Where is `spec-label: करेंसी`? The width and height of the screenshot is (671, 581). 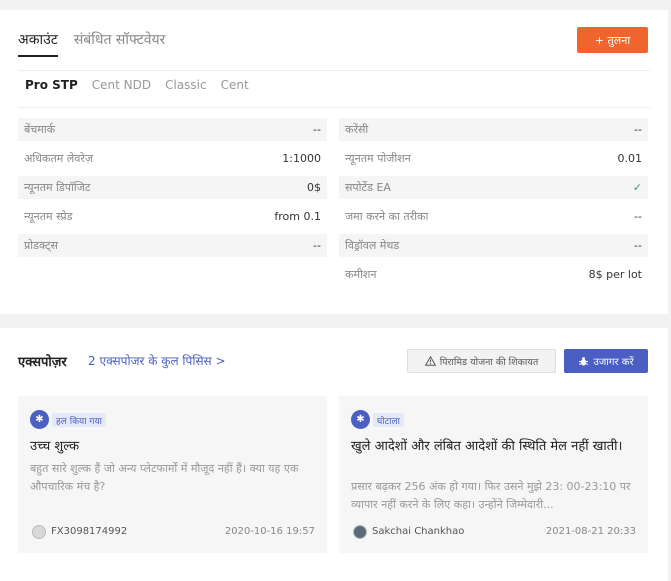 spec-label: करेंसी is located at coordinates (357, 129).